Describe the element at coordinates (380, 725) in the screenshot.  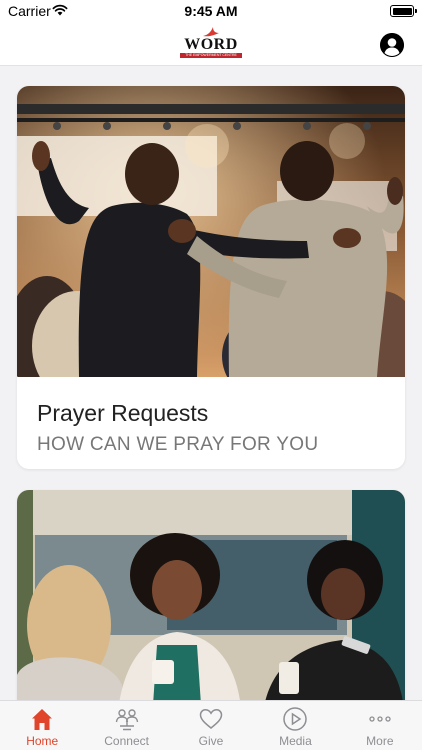
I see `tab-more: More` at that location.